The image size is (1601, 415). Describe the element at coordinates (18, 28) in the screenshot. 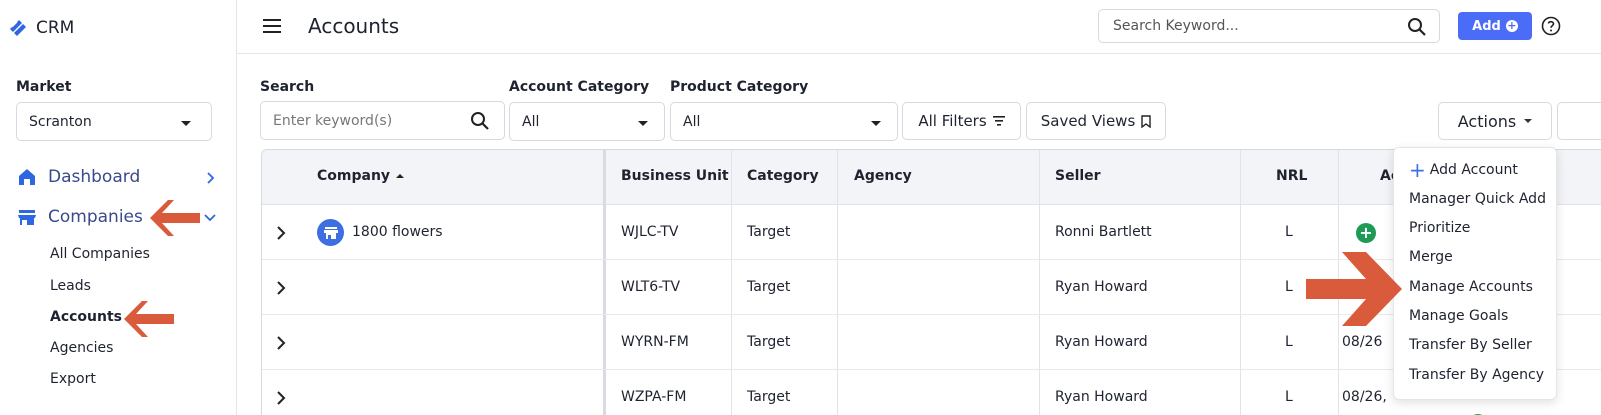

I see `logo-icon` at that location.